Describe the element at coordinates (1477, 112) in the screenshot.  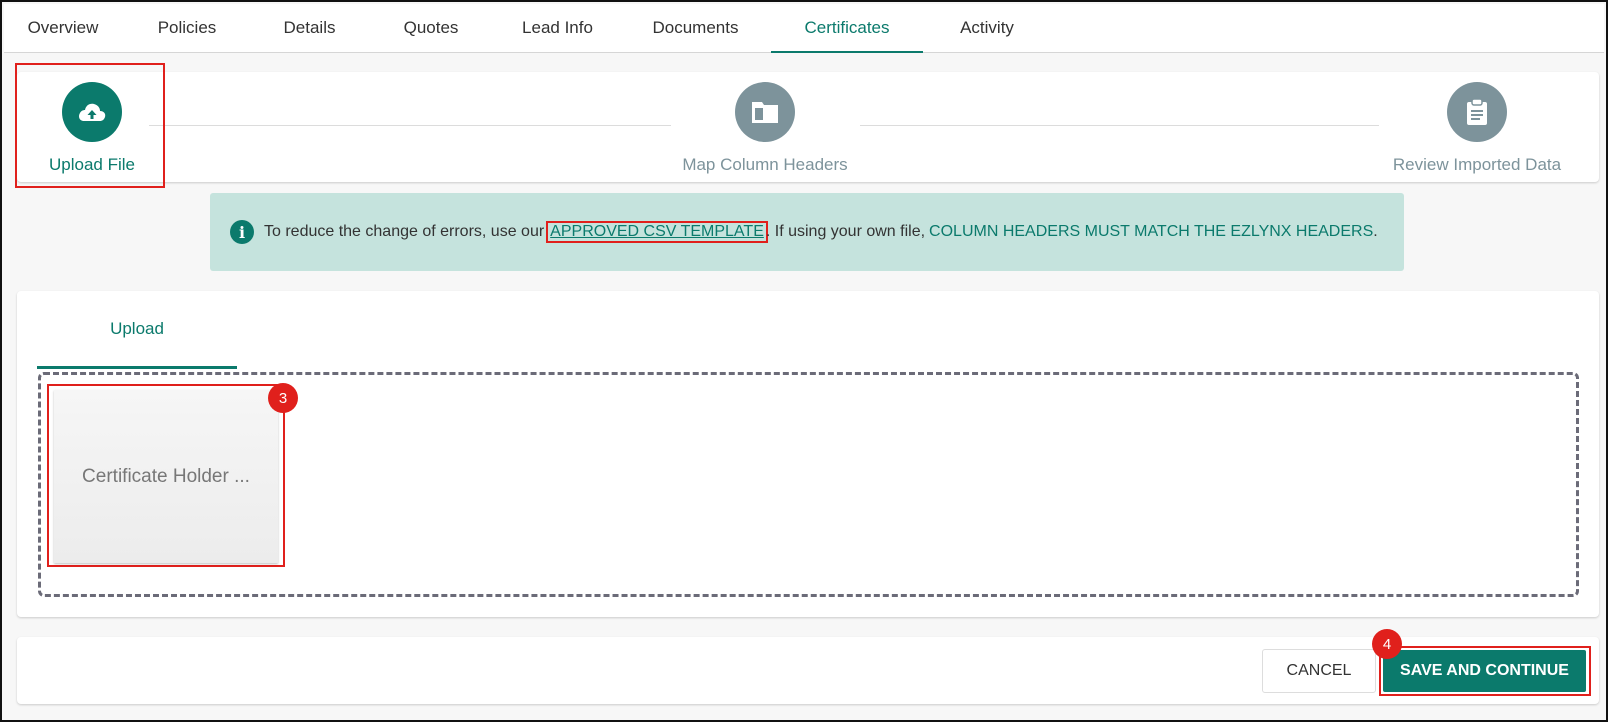
I see `clipboard-icon` at that location.